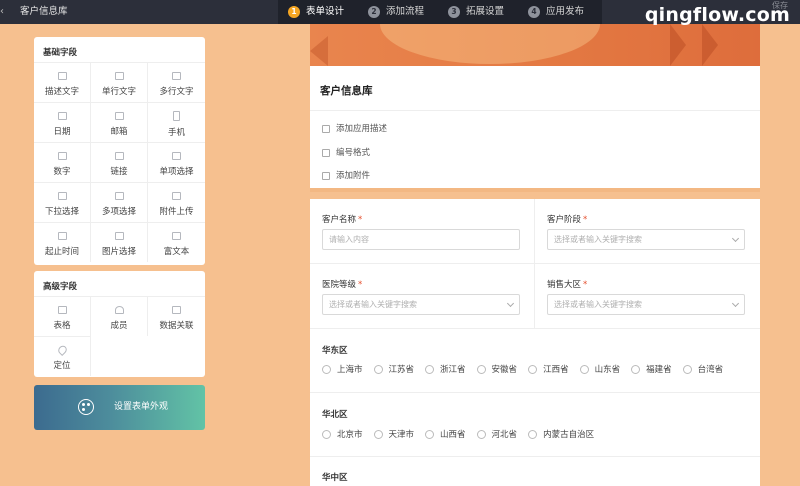 The image size is (800, 486). What do you see at coordinates (62, 202) in the screenshot?
I see `field-type-dropdown: 下拉选择` at bounding box center [62, 202].